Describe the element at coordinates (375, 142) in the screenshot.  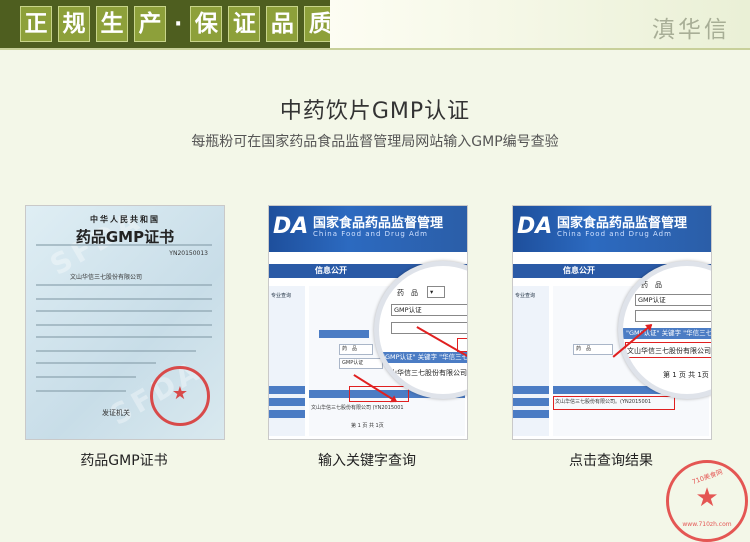
I see `section-subtitle: 每瓶粉可在国家药品食品监督管理局网站输入GMP编号查验` at that location.